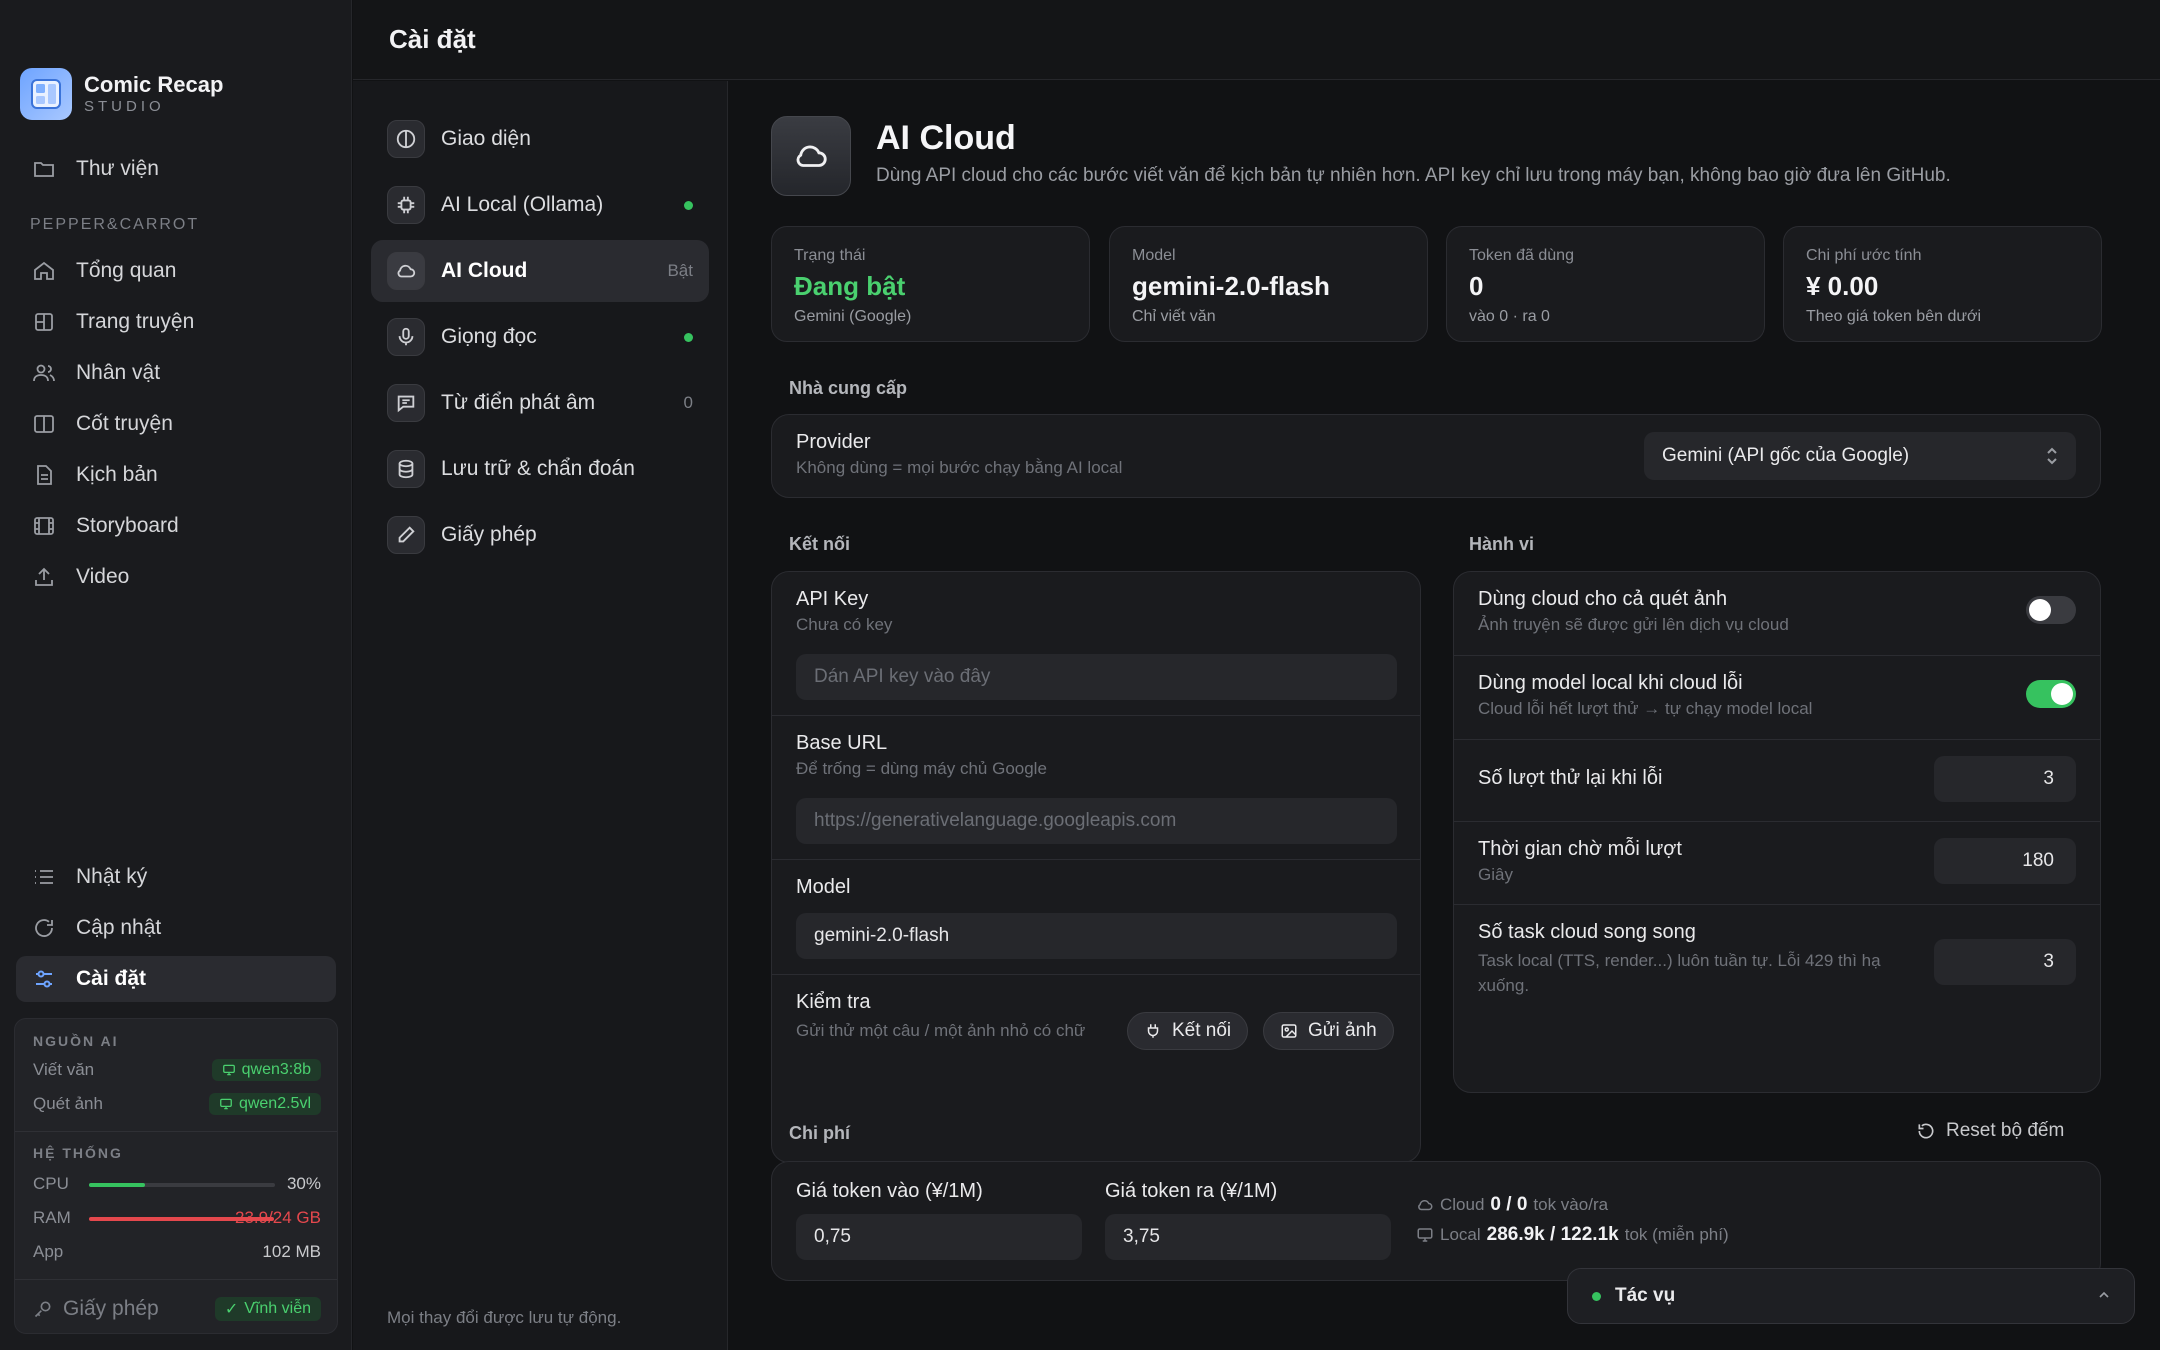 The image size is (2160, 1350). What do you see at coordinates (2005, 962) in the screenshot?
I see `parallel-input: 3` at bounding box center [2005, 962].